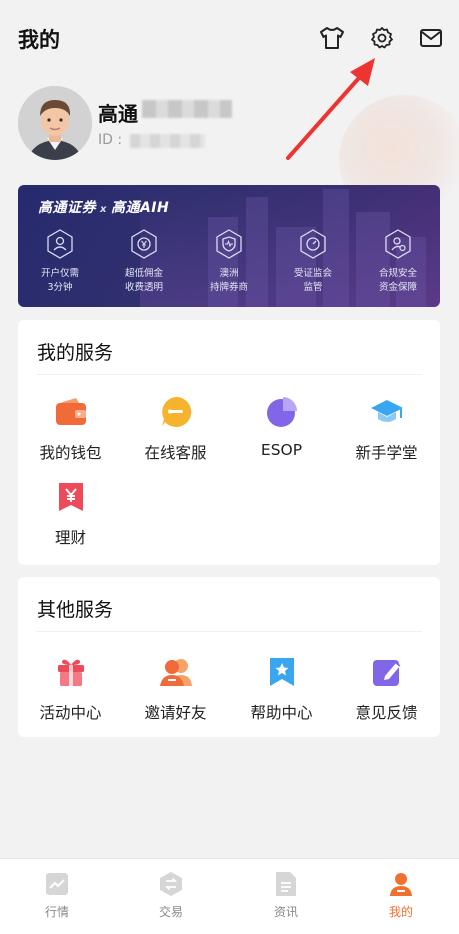 The image size is (459, 934). I want to click on user-id-label: ID :, so click(110, 140).